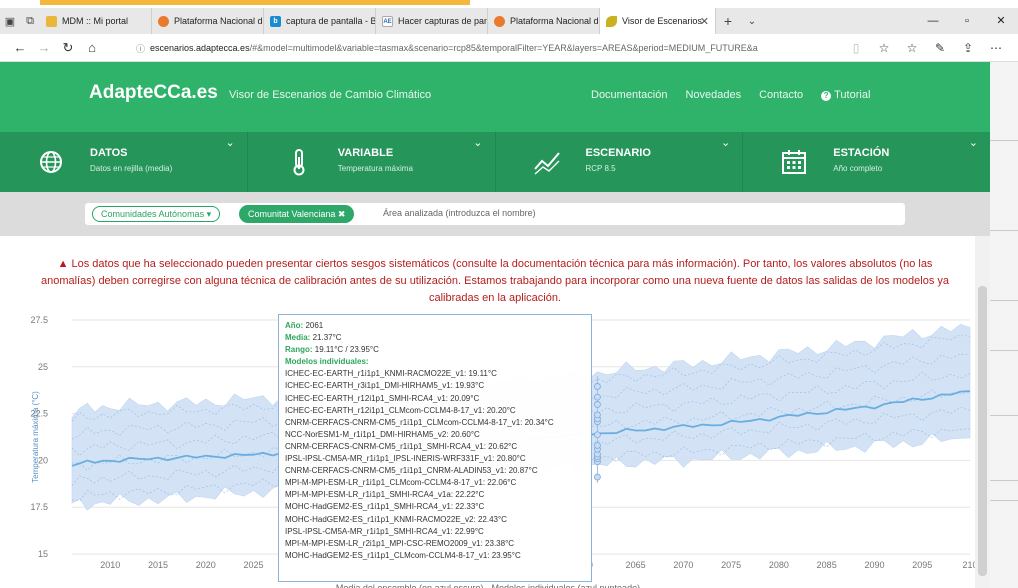 The width and height of the screenshot is (1018, 588). What do you see at coordinates (208, 21) in the screenshot?
I see `tab-plataforma-1: Plataforma Nacional de` at bounding box center [208, 21].